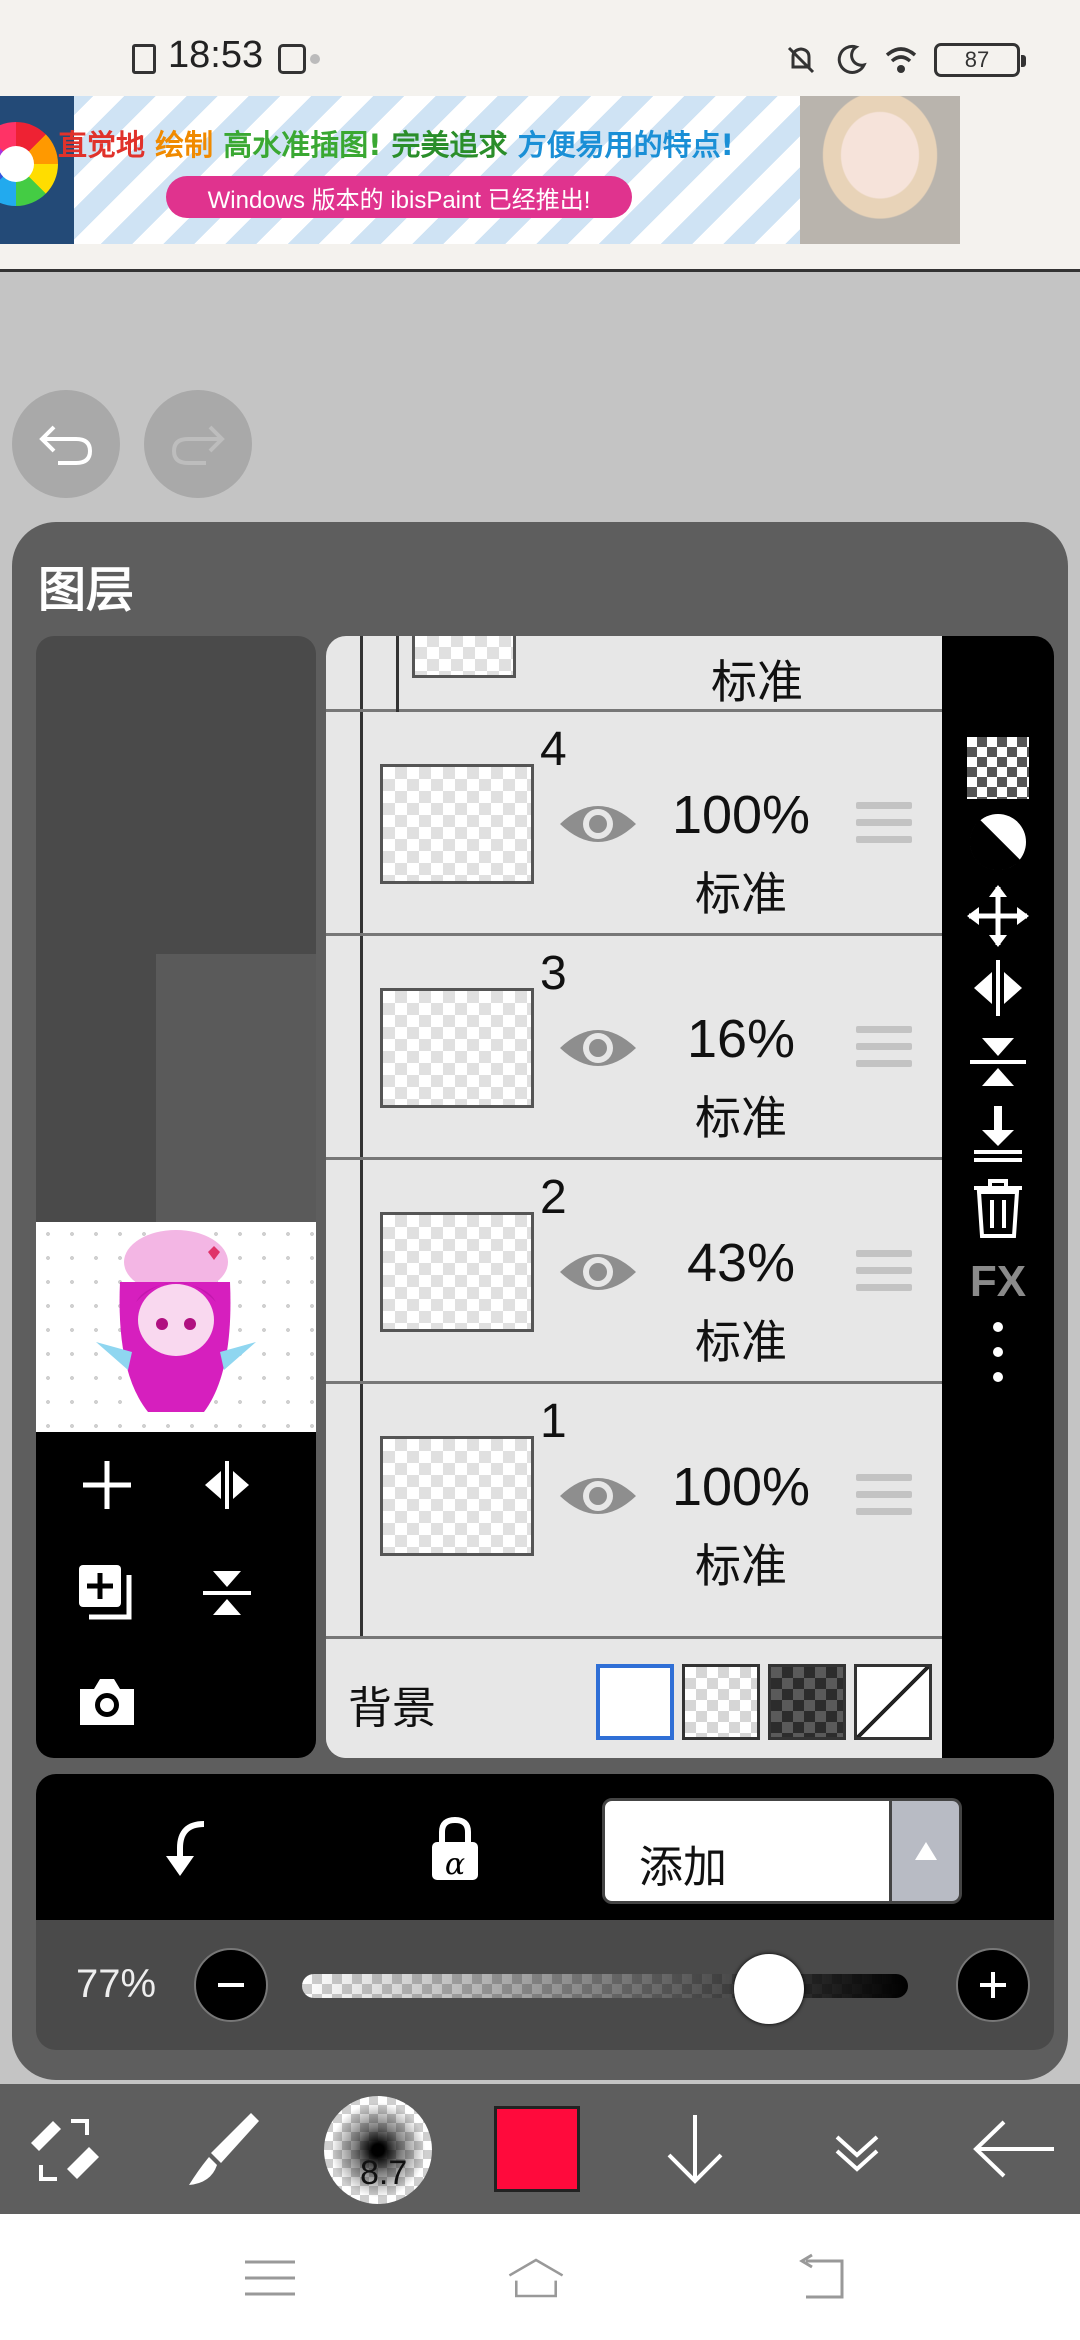 This screenshot has width=1080, height=2340. Describe the element at coordinates (537, 2149) in the screenshot. I see `color-swatch` at that location.